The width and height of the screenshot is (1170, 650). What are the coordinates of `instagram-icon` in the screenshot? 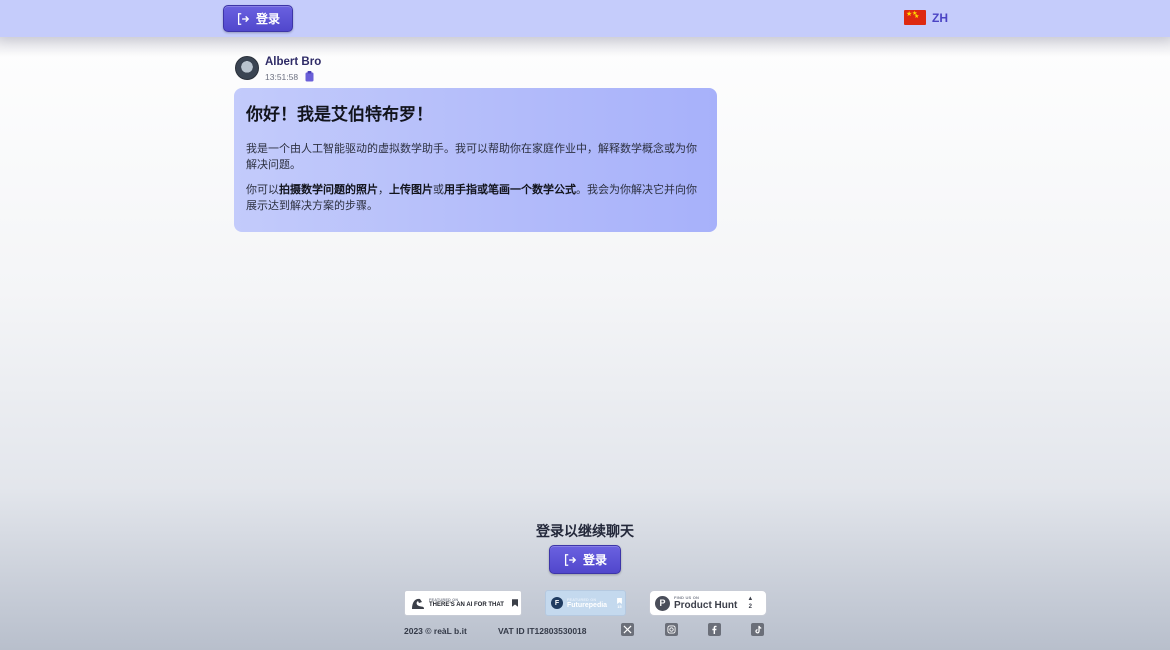 It's located at (671, 629).